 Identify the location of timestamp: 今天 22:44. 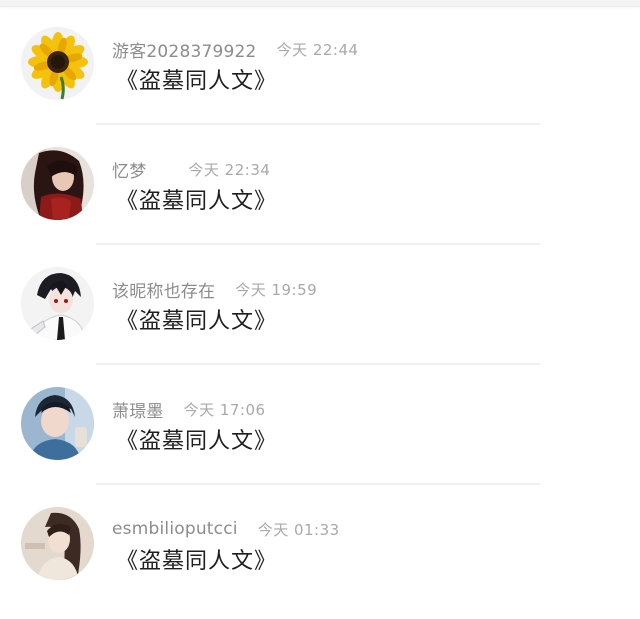
(317, 49).